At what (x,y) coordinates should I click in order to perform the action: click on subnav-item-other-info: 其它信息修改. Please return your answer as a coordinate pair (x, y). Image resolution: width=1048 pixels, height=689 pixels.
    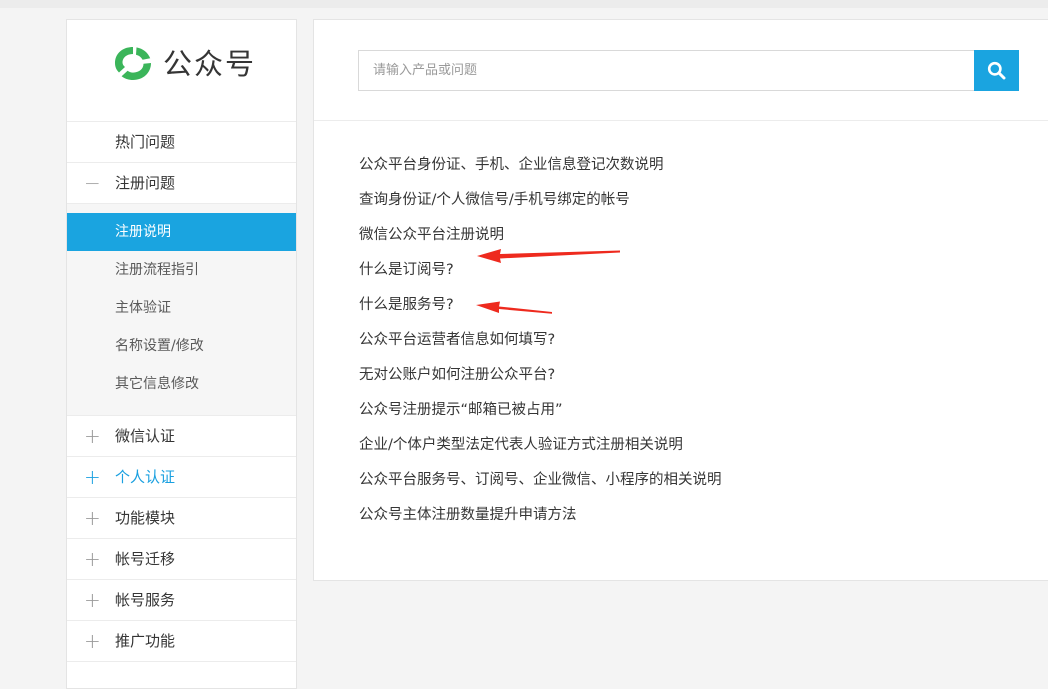
    Looking at the image, I should click on (181, 384).